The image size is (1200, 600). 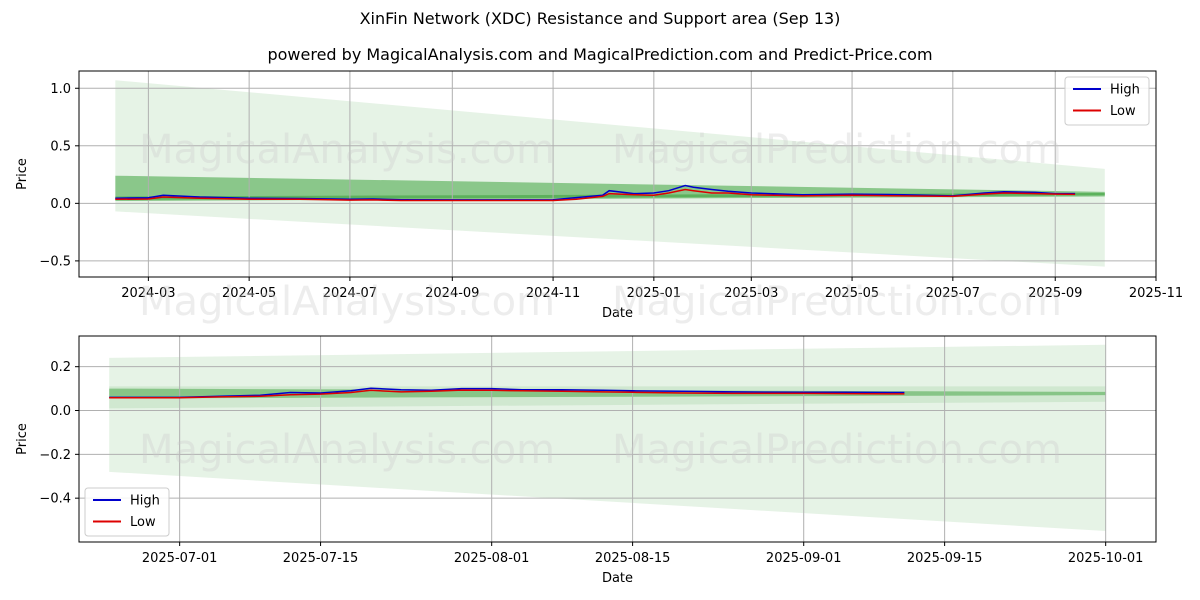 What do you see at coordinates (1156, 293) in the screenshot?
I see `x-tick-label: 2025-11` at bounding box center [1156, 293].